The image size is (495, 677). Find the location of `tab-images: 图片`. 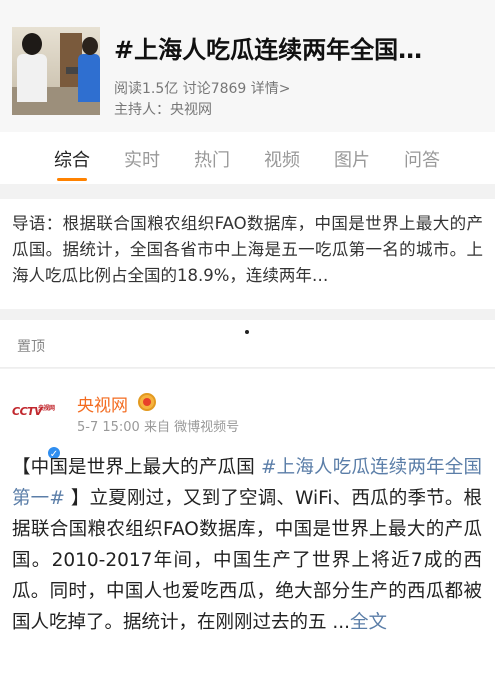

tab-images: 图片 is located at coordinates (352, 159).